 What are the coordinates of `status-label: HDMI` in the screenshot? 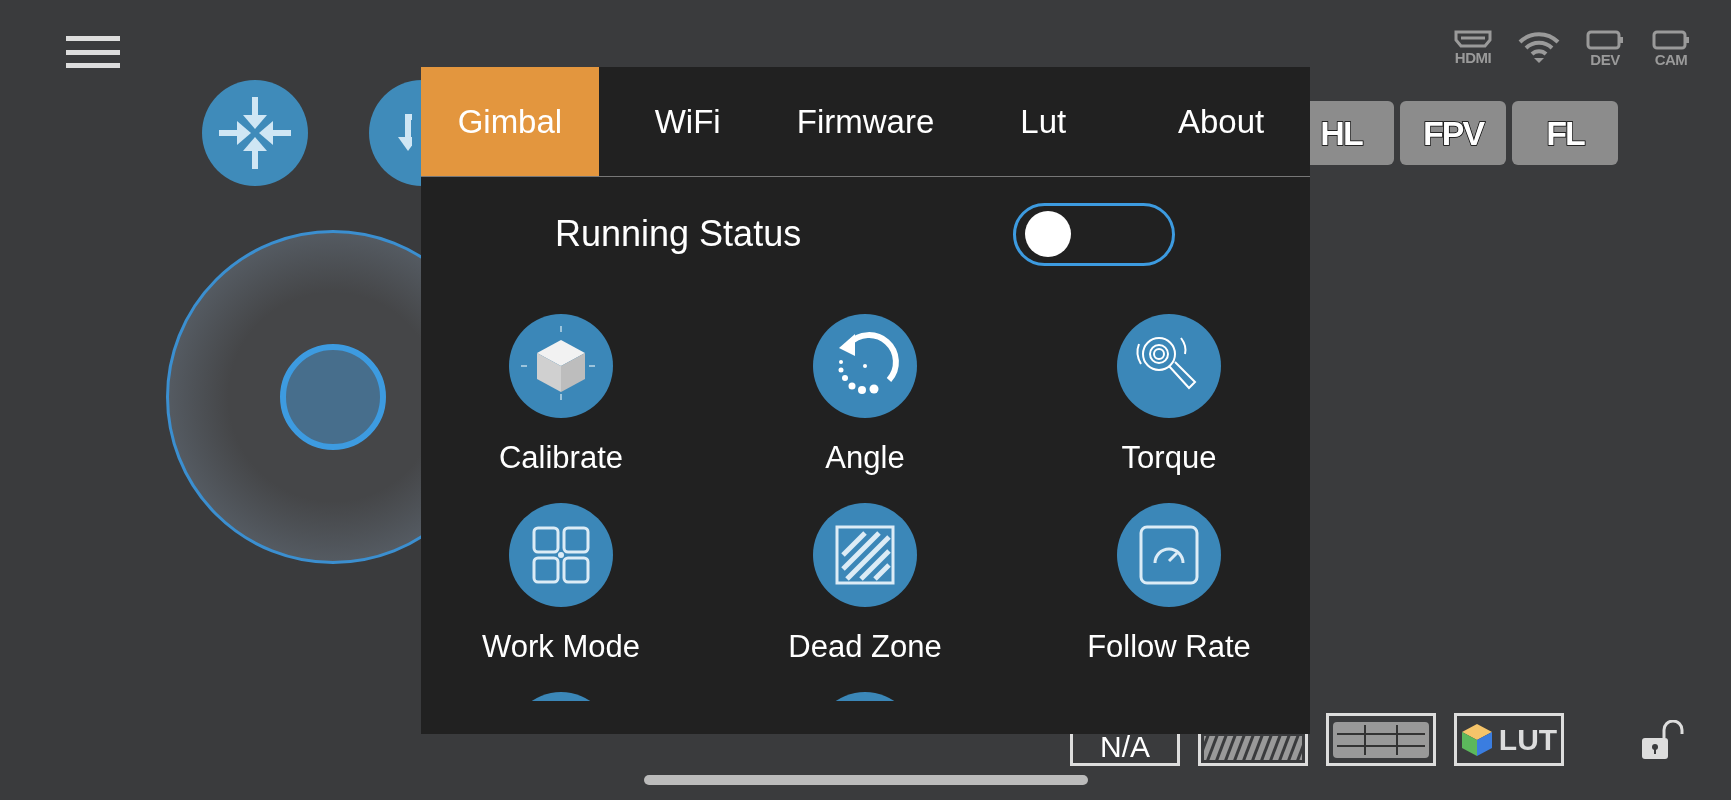 It's located at (1473, 57).